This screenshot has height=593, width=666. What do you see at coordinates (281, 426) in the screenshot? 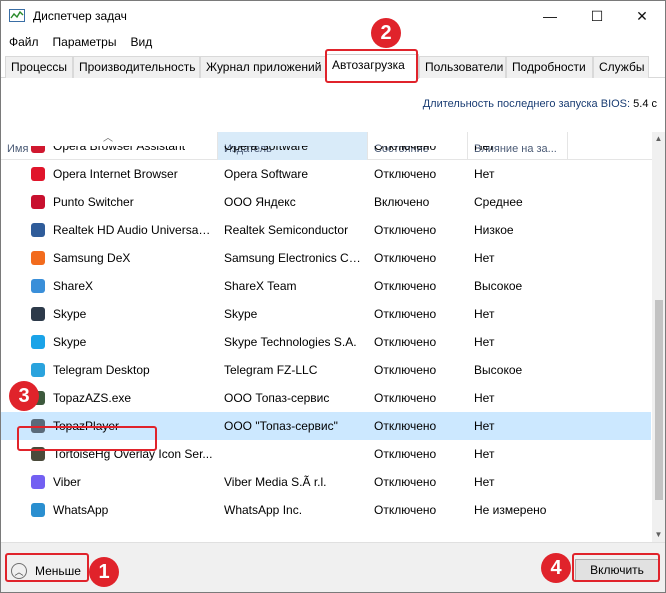
I see `row-publisher: ООО "Топаз-сервис"` at bounding box center [281, 426].